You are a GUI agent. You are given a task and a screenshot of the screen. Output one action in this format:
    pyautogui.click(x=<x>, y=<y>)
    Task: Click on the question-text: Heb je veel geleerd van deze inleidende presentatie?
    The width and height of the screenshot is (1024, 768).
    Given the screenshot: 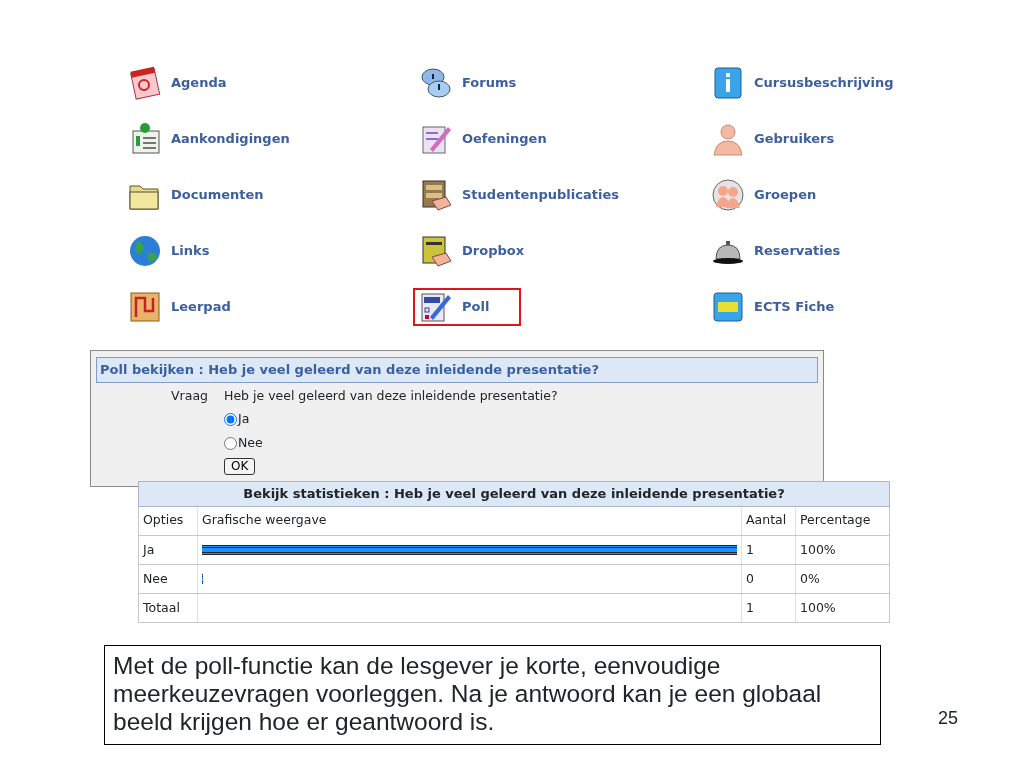 What is the action you would take?
    pyautogui.click(x=391, y=395)
    